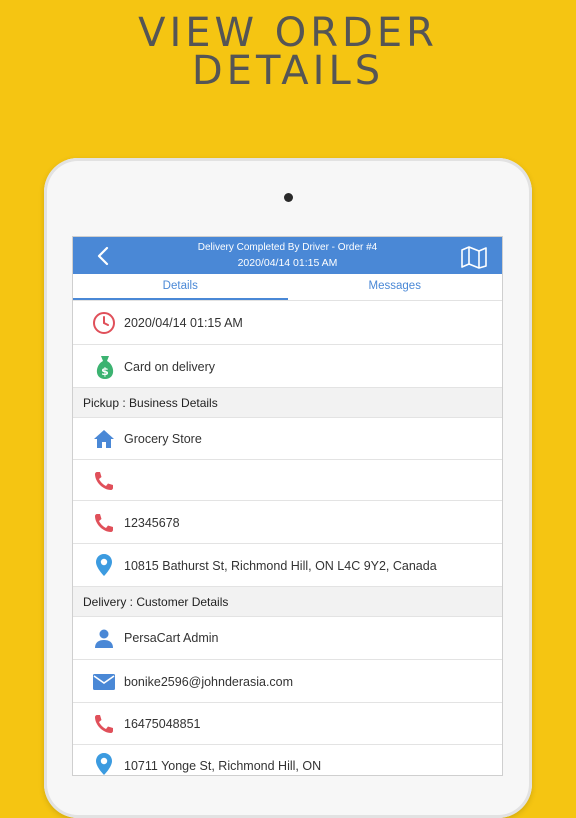 This screenshot has height=818, width=576. What do you see at coordinates (287, 263) in the screenshot?
I see `order-timestamp: 2020/04/14 01:15 AM` at bounding box center [287, 263].